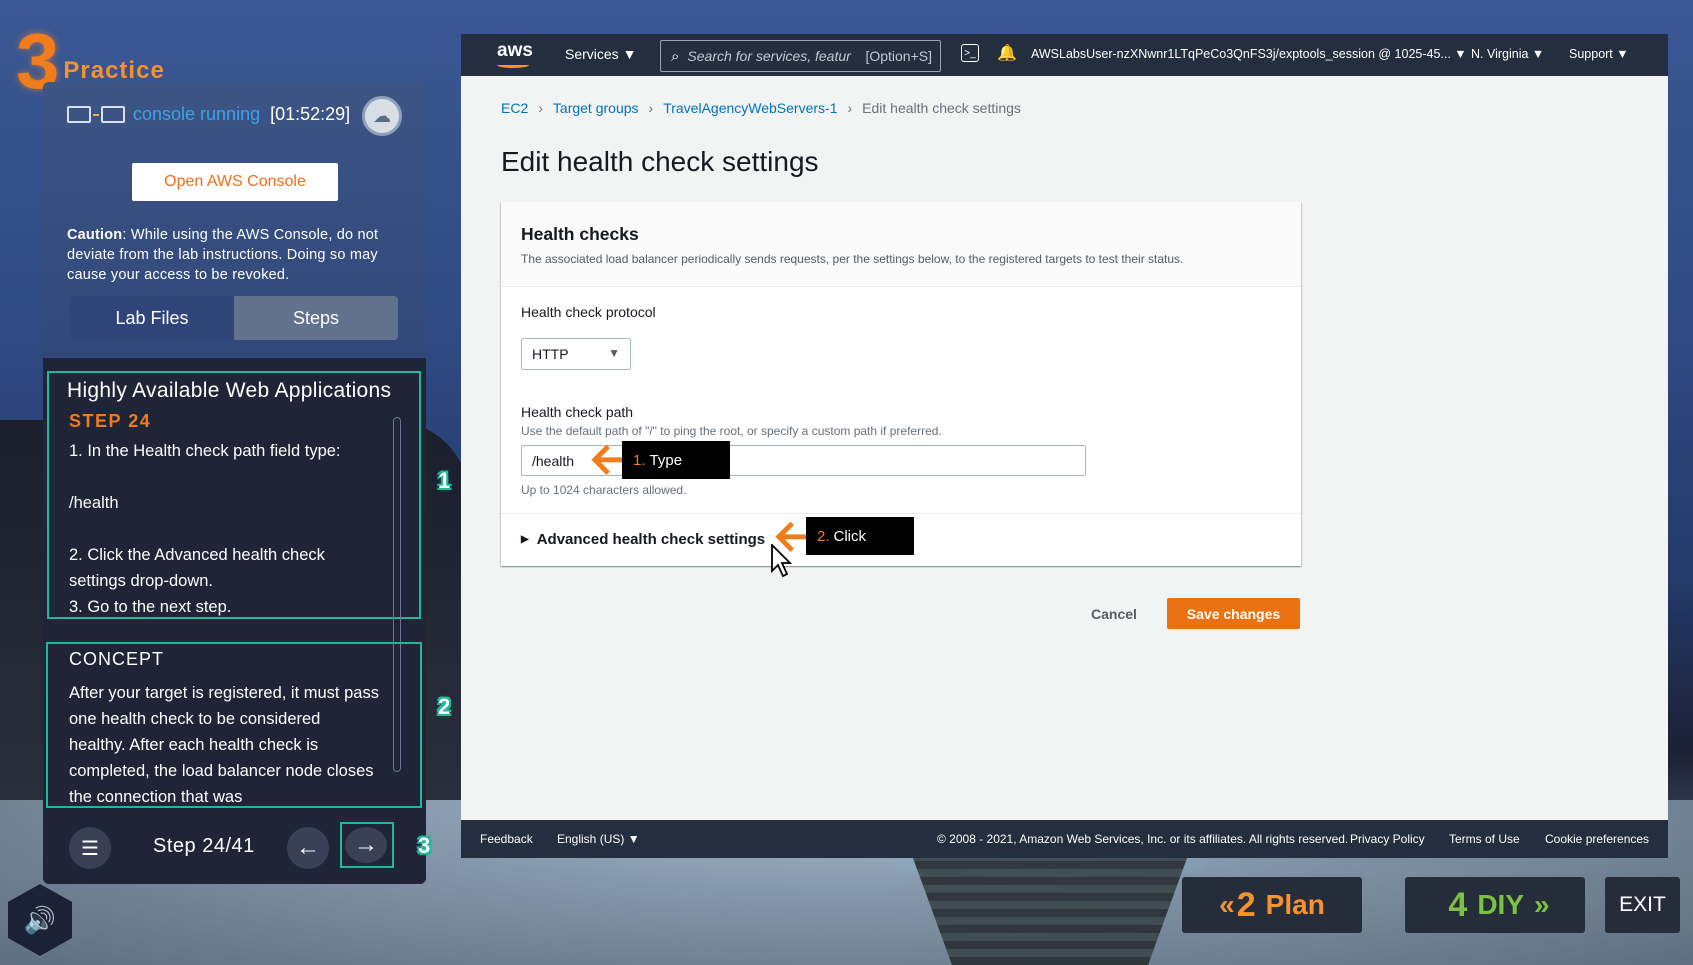 Image resolution: width=1693 pixels, height=965 pixels. I want to click on next-step-button: →, so click(366, 845).